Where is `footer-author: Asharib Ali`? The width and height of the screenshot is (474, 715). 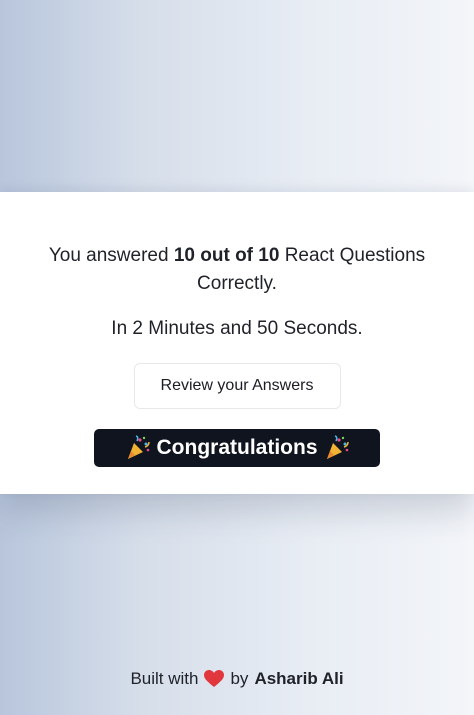 footer-author: Asharib Ali is located at coordinates (299, 678).